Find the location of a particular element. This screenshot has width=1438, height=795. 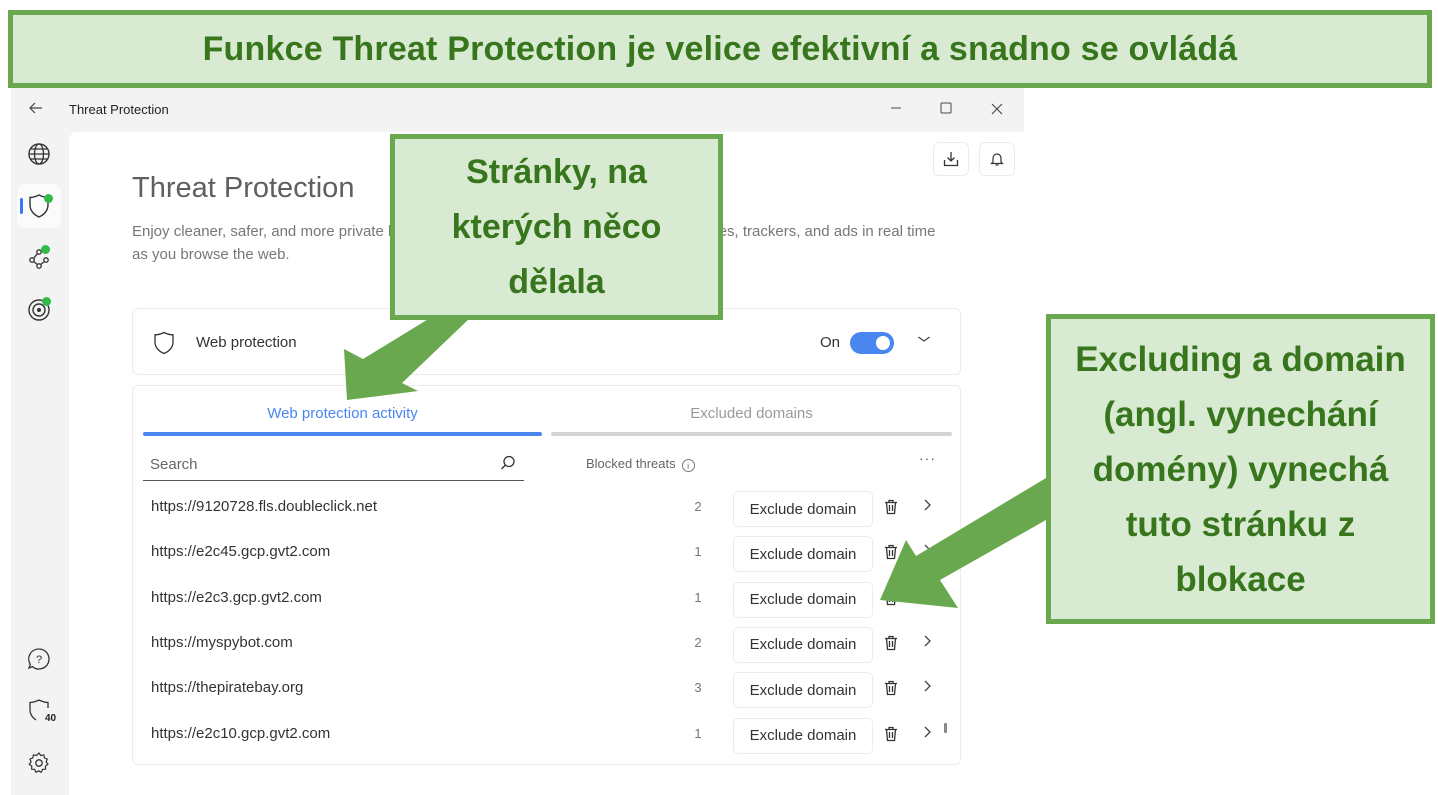

download-icon is located at coordinates (951, 159).